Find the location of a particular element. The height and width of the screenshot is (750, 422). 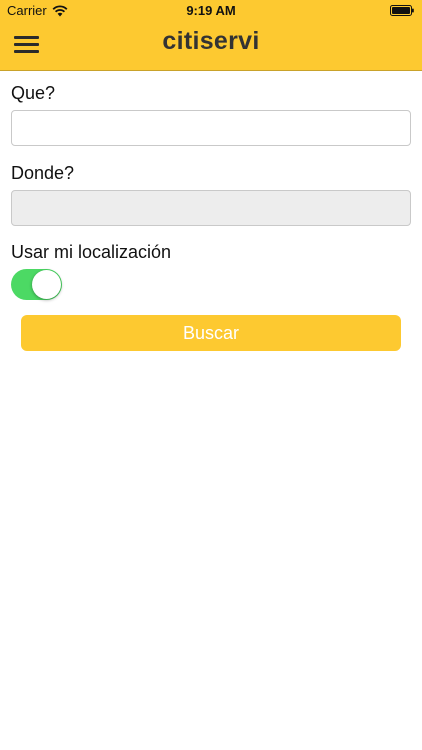

toggle-knob is located at coordinates (46, 284).